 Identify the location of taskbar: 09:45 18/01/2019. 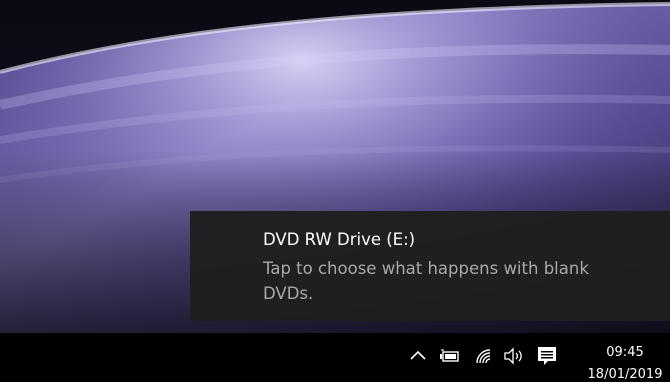
(335, 357).